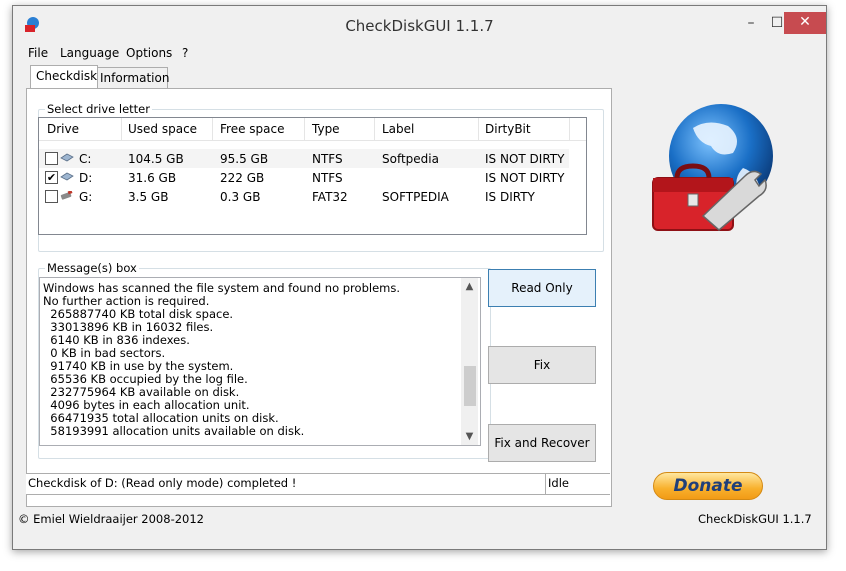 This screenshot has height=571, width=846. Describe the element at coordinates (148, 197) in the screenshot. I see `used-space: 3.5 GB` at that location.